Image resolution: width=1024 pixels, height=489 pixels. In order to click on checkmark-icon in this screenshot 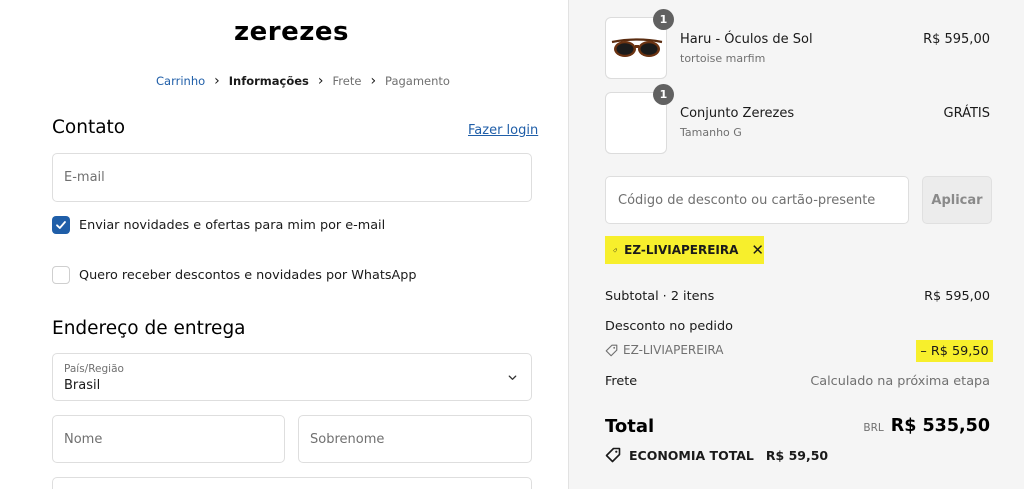, I will do `click(61, 225)`.